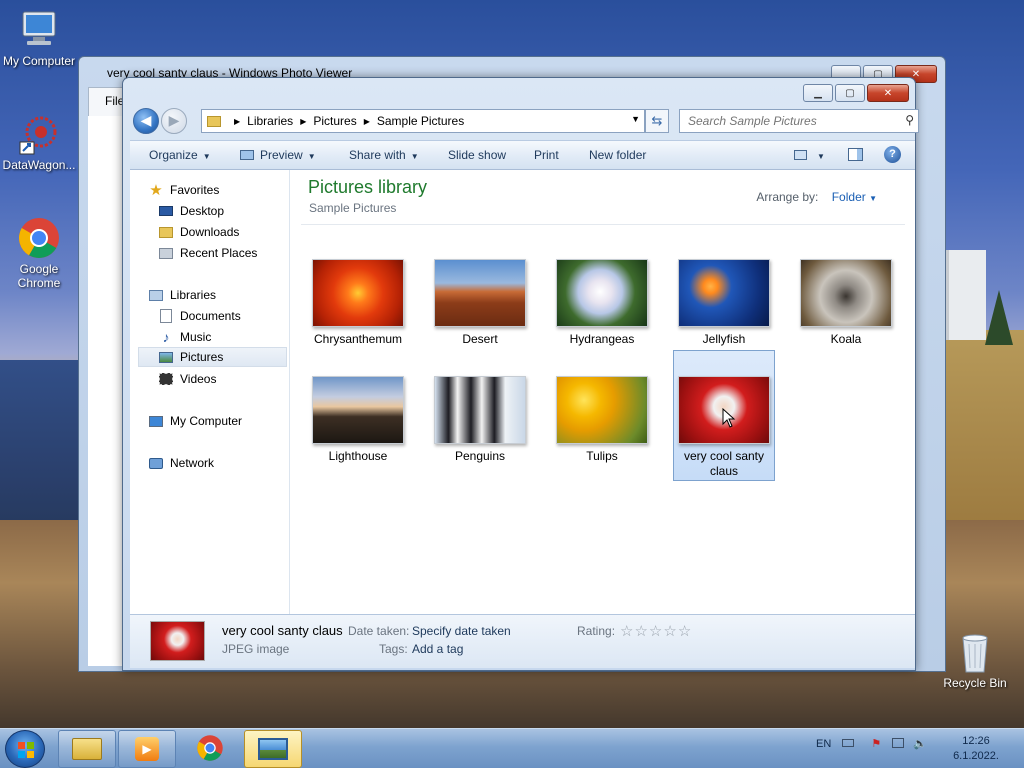  I want to click on wallpaper-tree, so click(999, 317).